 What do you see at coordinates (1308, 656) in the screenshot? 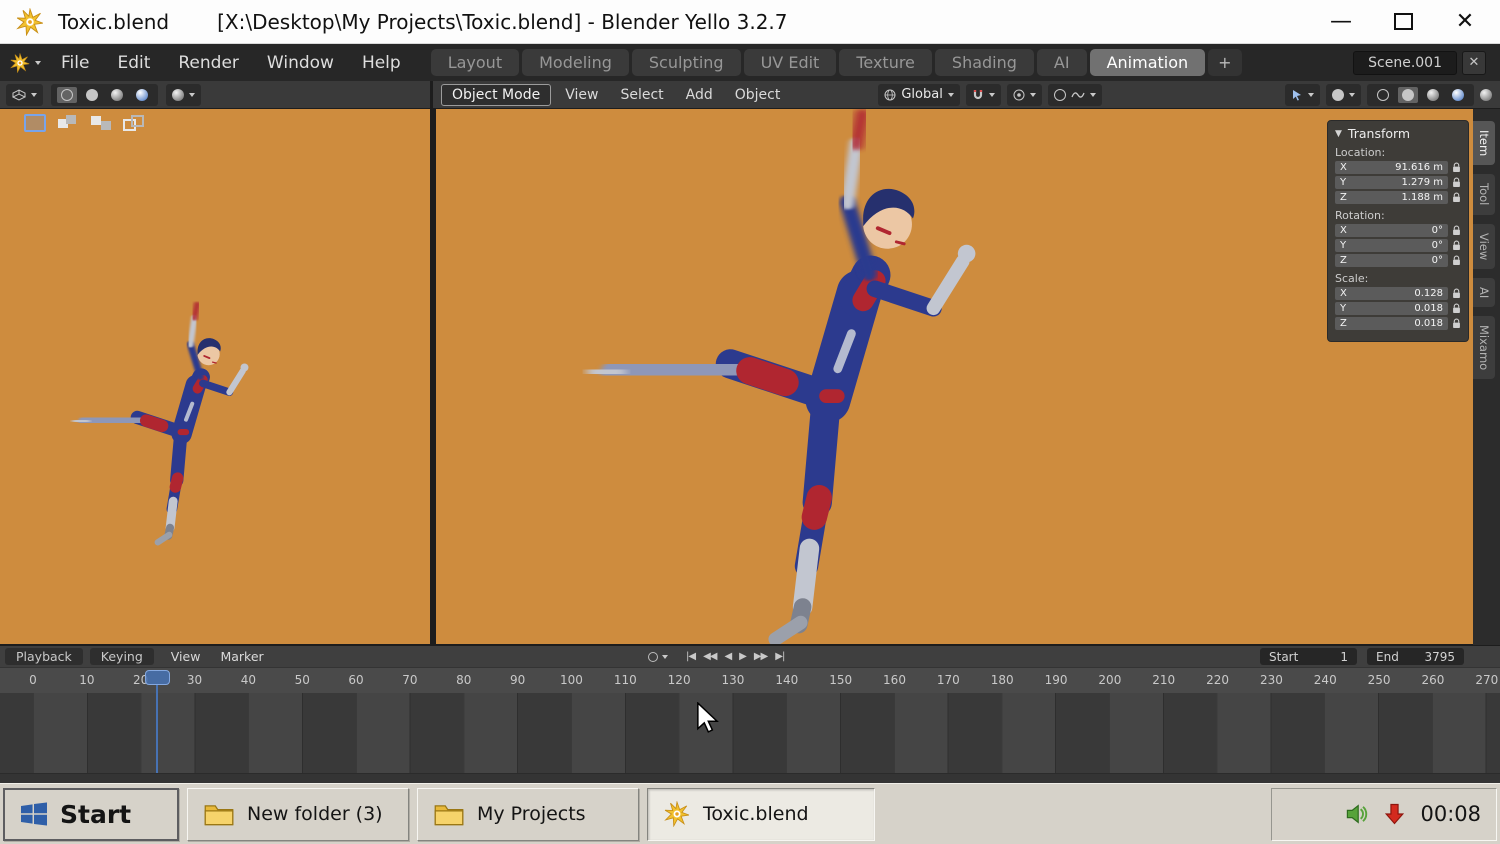
I see `start-frame-field: Start 1` at bounding box center [1308, 656].